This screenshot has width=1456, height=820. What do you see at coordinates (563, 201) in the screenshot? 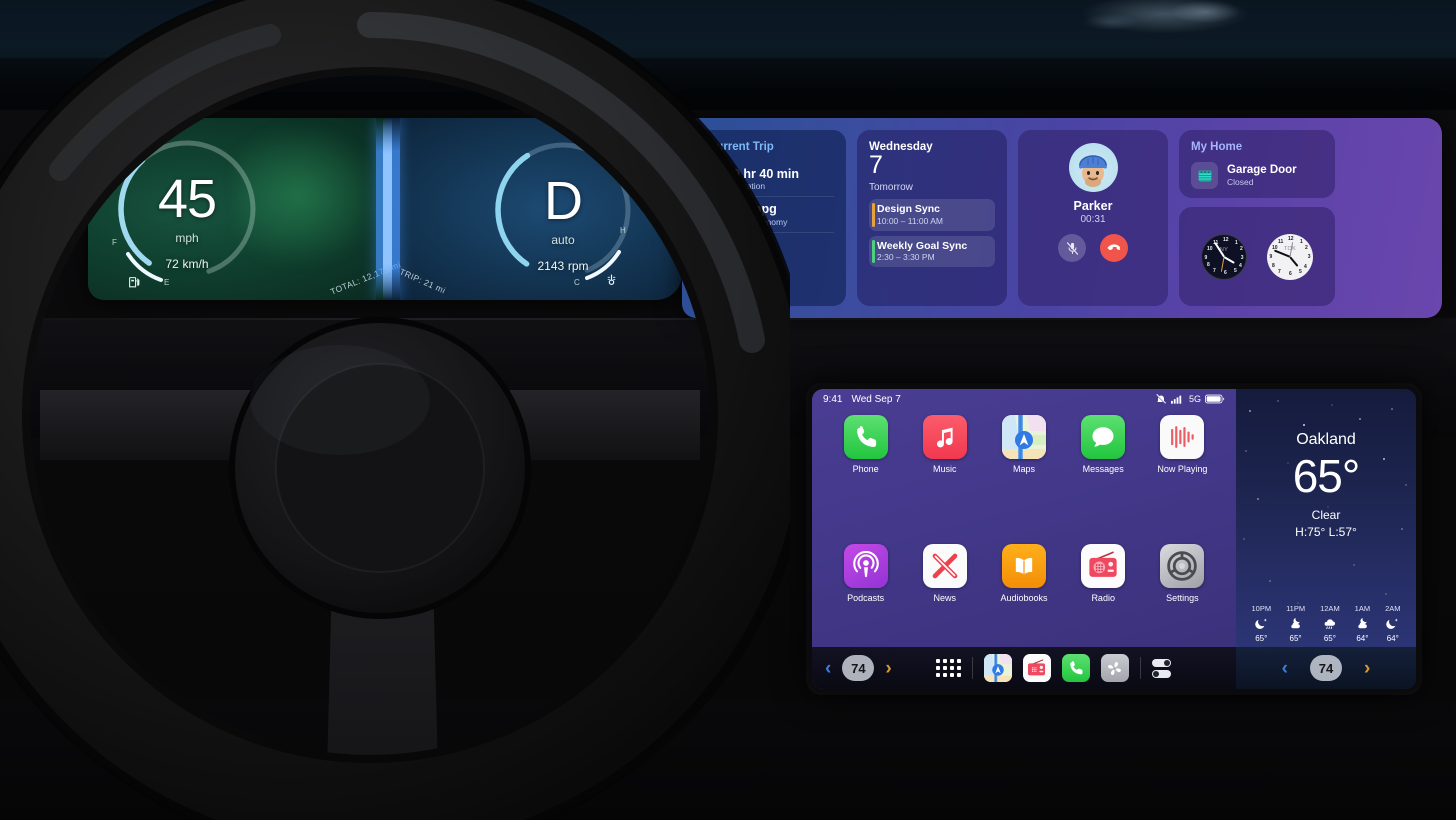
I see `gear-value: D` at bounding box center [563, 201].